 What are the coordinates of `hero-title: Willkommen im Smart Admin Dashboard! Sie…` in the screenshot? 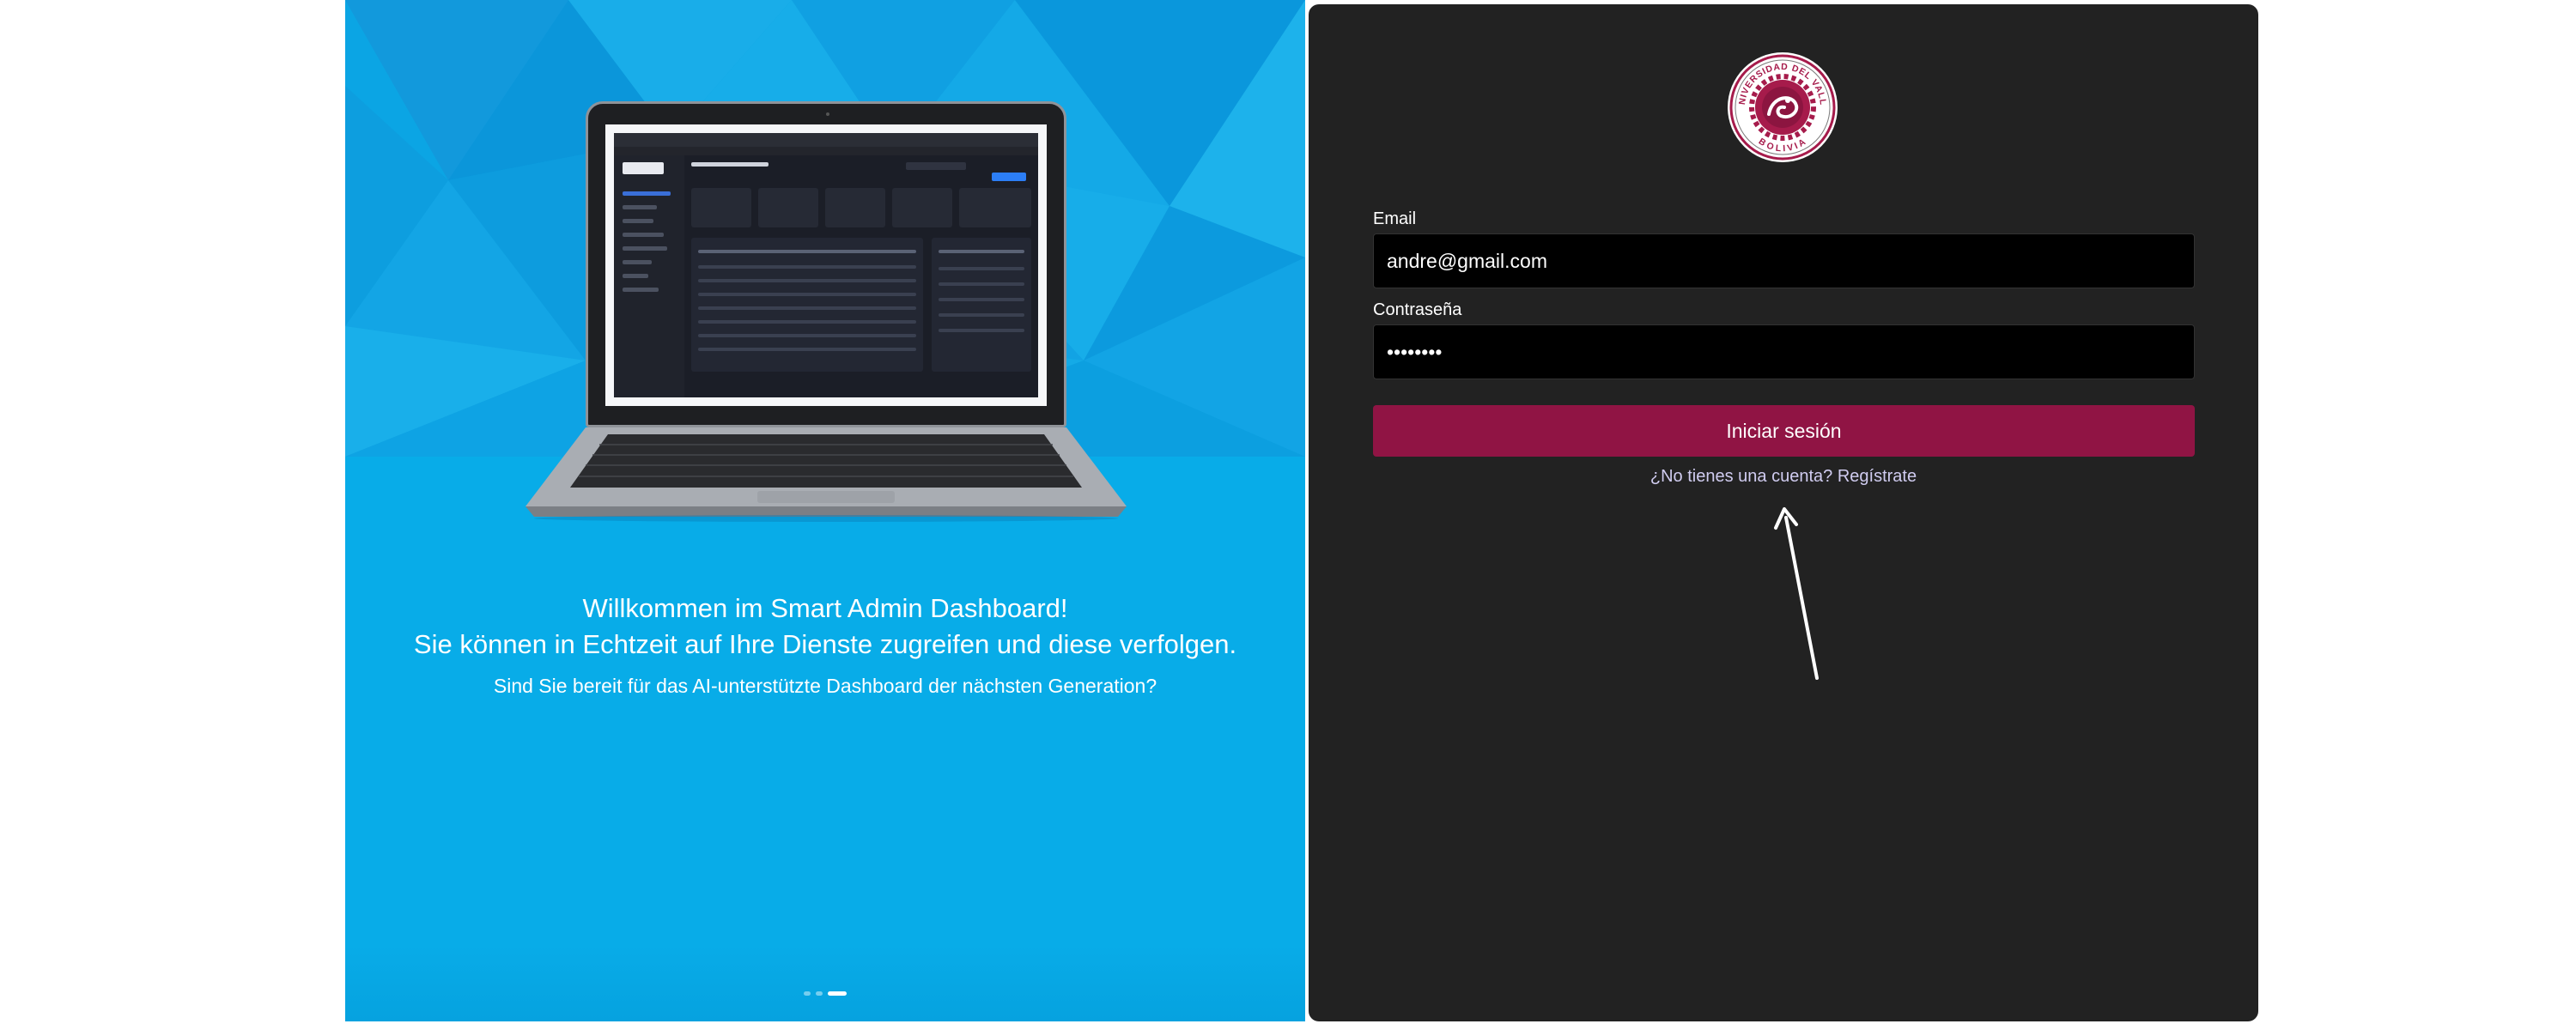 It's located at (825, 627).